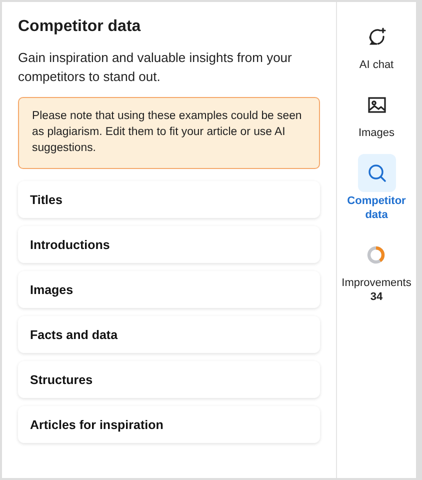 The width and height of the screenshot is (422, 480). What do you see at coordinates (376, 173) in the screenshot?
I see `search-icon` at bounding box center [376, 173].